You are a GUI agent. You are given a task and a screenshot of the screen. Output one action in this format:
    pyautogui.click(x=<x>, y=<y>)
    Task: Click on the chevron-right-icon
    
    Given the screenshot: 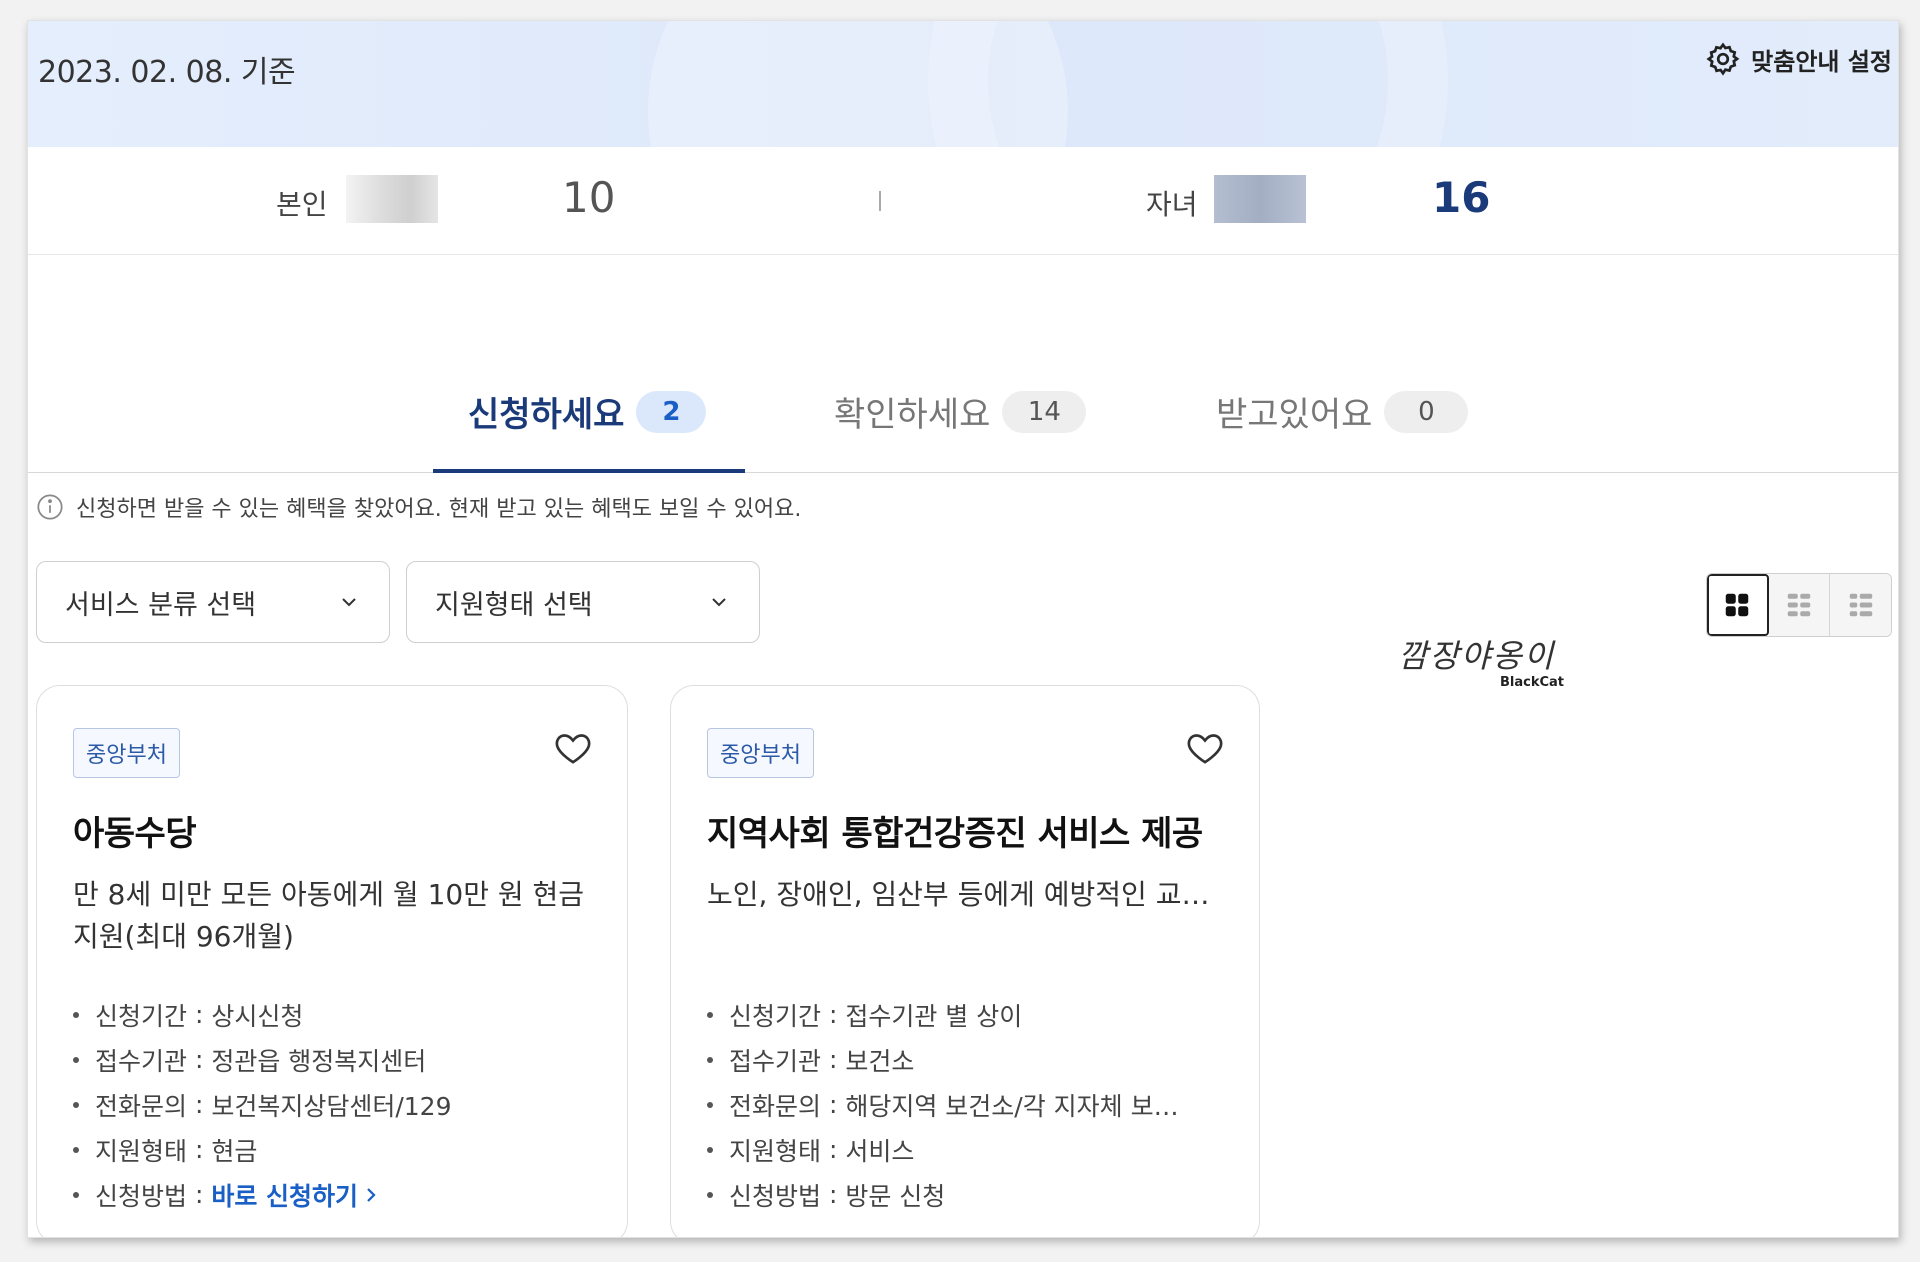 What is the action you would take?
    pyautogui.click(x=371, y=1194)
    